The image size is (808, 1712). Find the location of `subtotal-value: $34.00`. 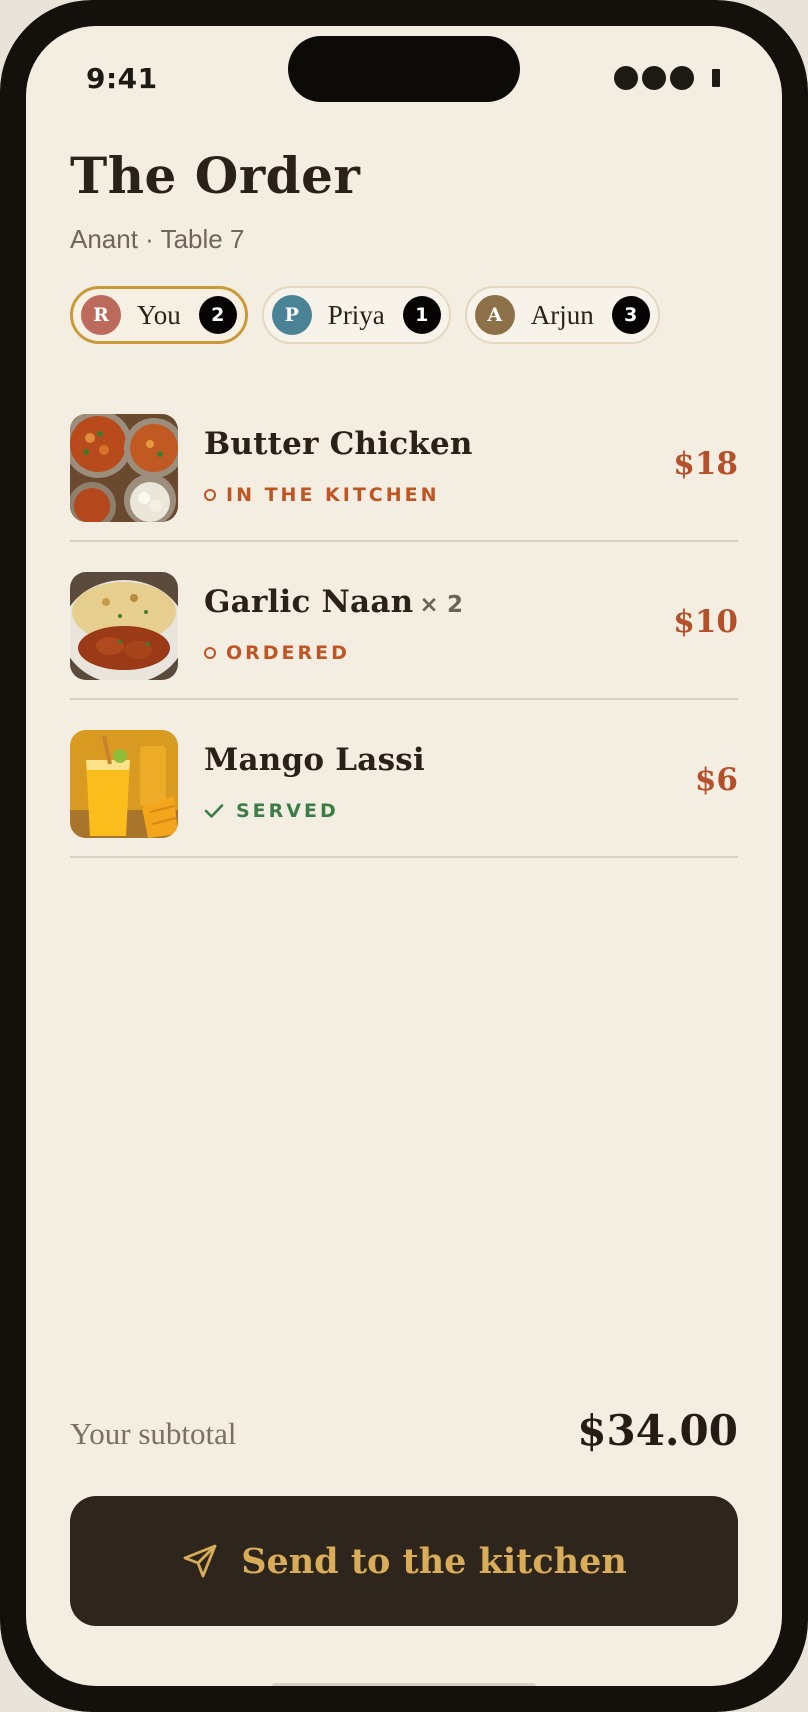

subtotal-value: $34.00 is located at coordinates (657, 1430).